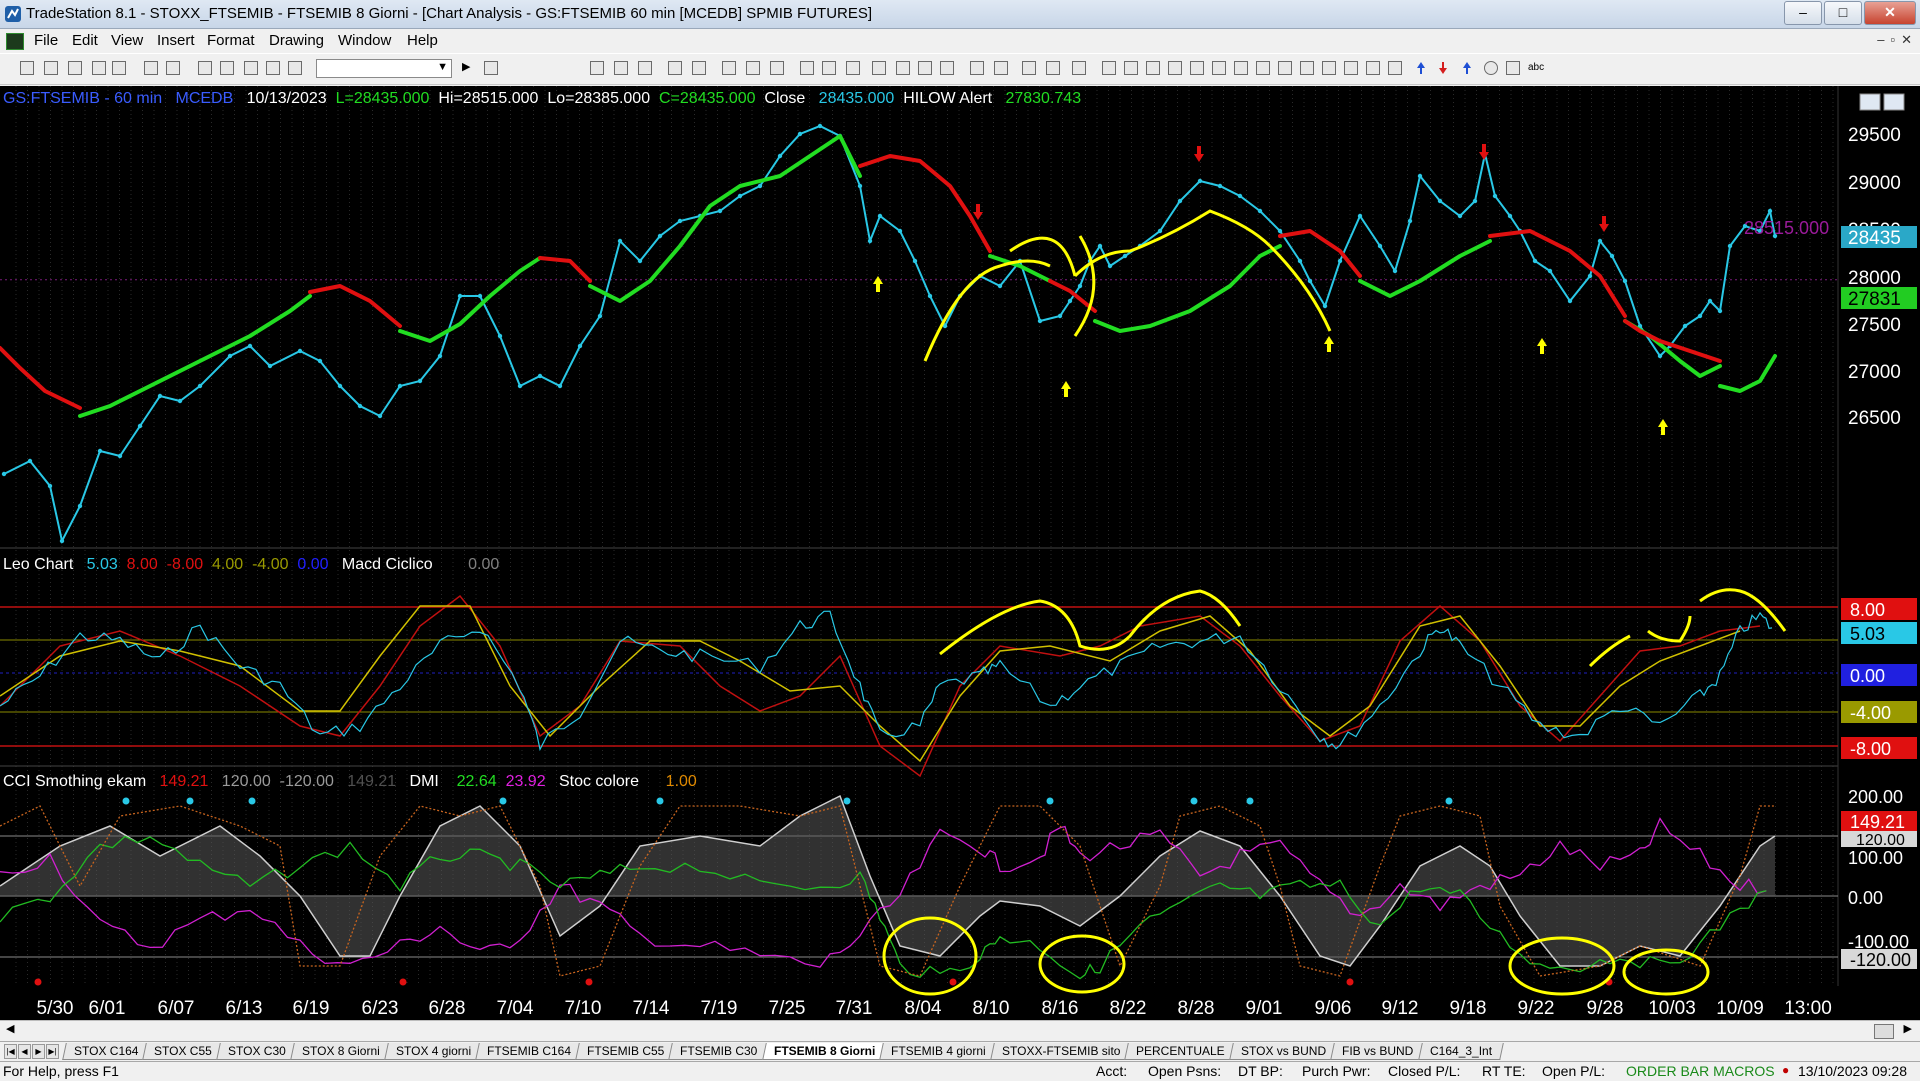 The width and height of the screenshot is (1920, 1081). I want to click on mdi-close-button: ✕, so click(1906, 40).